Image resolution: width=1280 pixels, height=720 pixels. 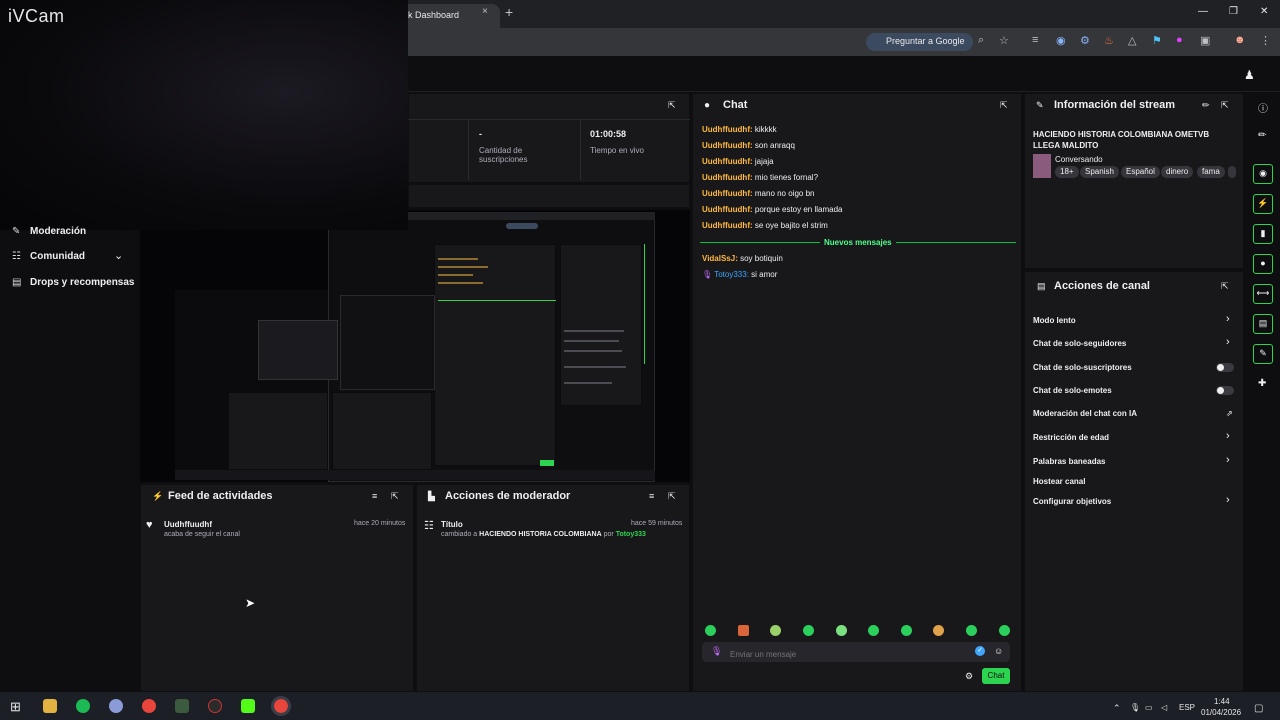 I want to click on file-explorer-icon, so click(x=50, y=706).